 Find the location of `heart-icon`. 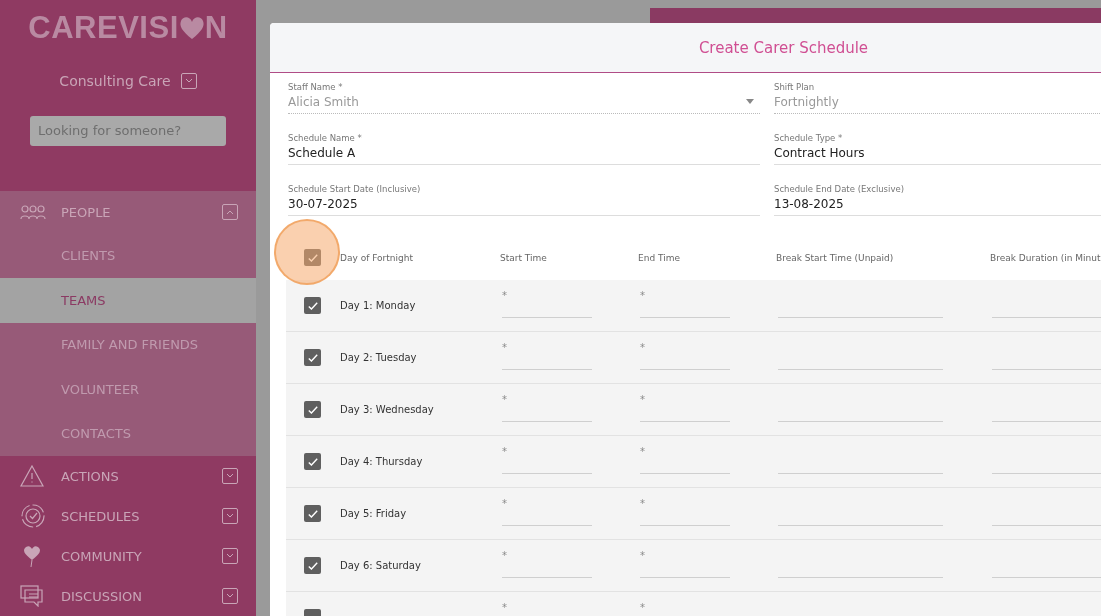

heart-icon is located at coordinates (191, 28).